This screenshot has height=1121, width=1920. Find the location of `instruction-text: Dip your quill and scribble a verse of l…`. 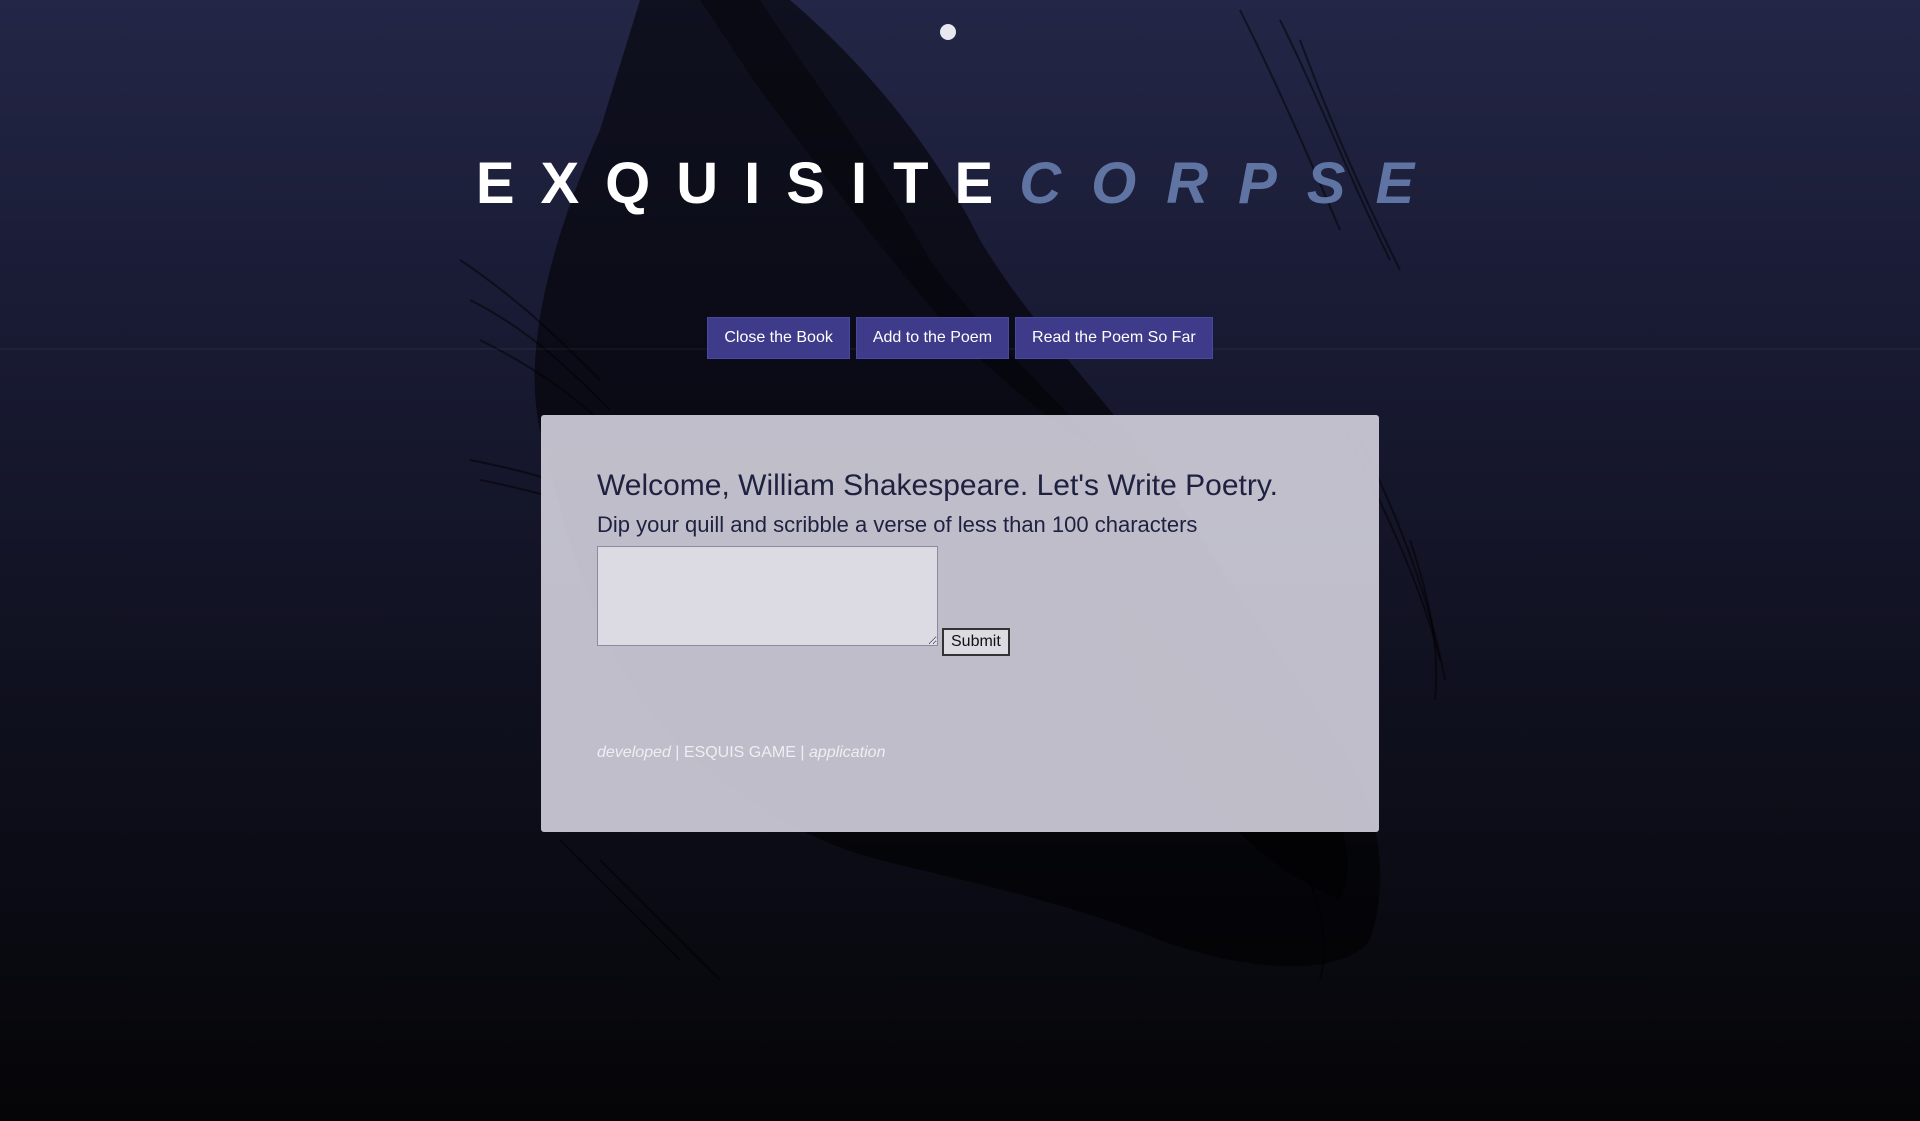

instruction-text: Dip your quill and scribble a verse of l… is located at coordinates (897, 524).